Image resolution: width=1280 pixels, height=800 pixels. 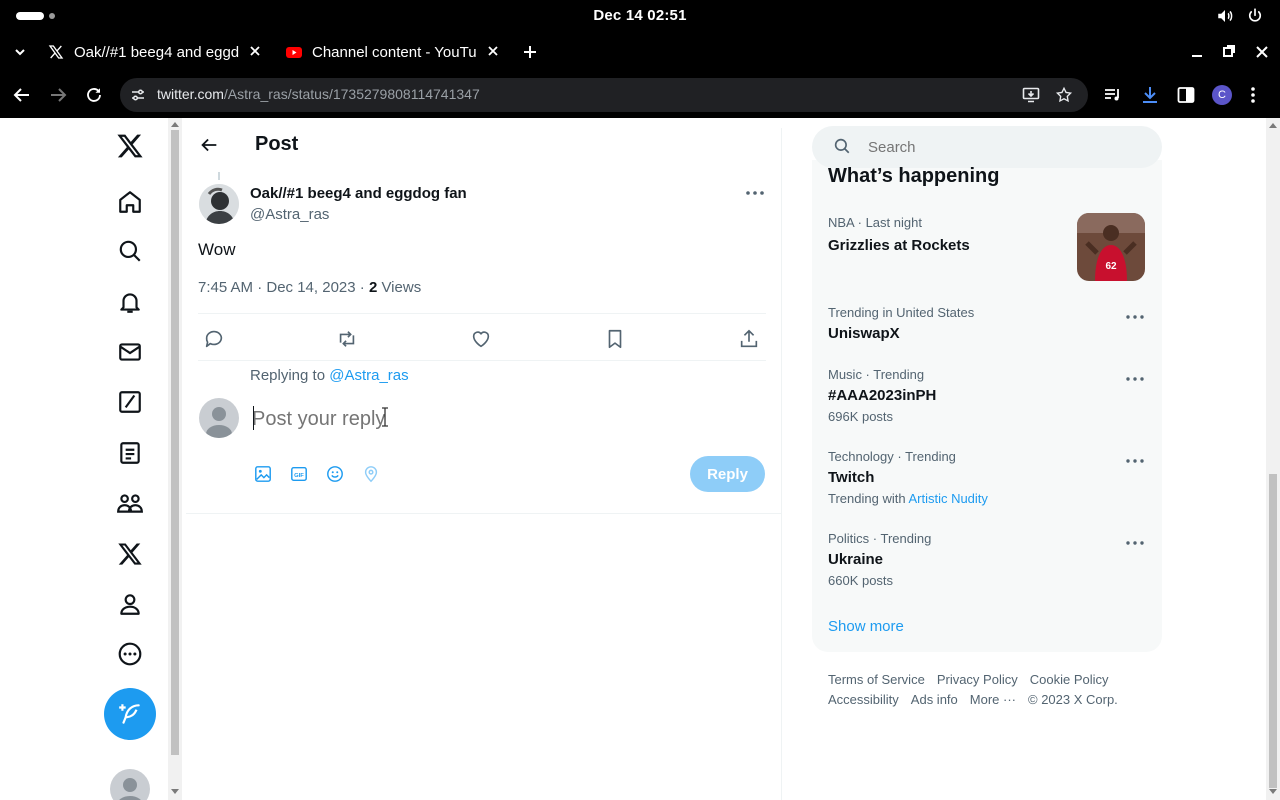 I want to click on author-handle: @Astra_ras, so click(x=289, y=214).